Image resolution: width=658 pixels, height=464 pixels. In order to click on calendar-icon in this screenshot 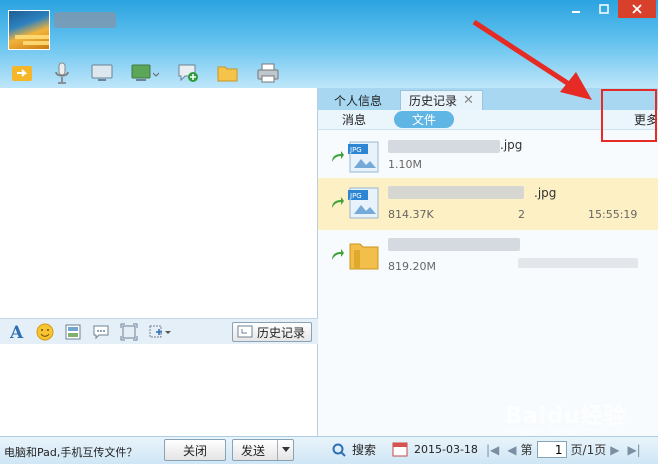, I will do `click(400, 449)`.